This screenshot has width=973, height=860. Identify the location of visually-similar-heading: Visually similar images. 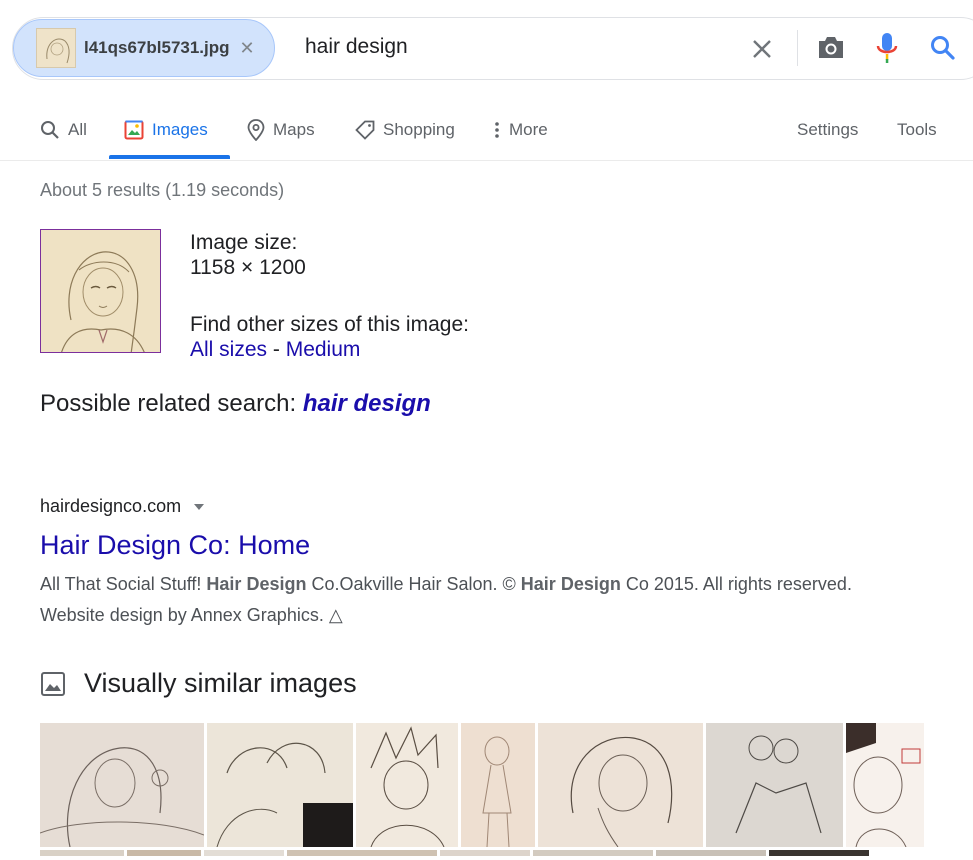
(198, 683).